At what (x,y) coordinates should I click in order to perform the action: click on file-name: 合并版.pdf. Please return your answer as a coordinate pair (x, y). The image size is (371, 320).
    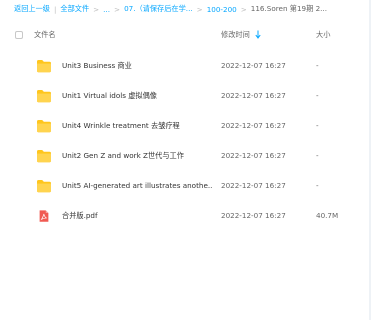
    Looking at the image, I should click on (80, 216).